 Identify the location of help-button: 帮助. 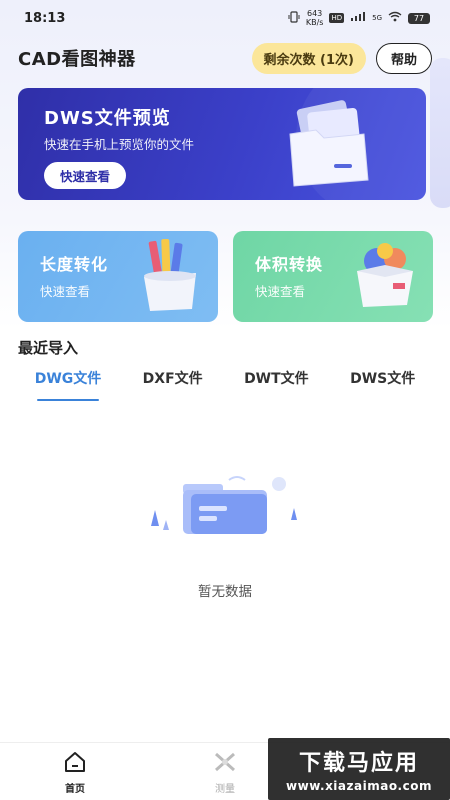
(403, 58).